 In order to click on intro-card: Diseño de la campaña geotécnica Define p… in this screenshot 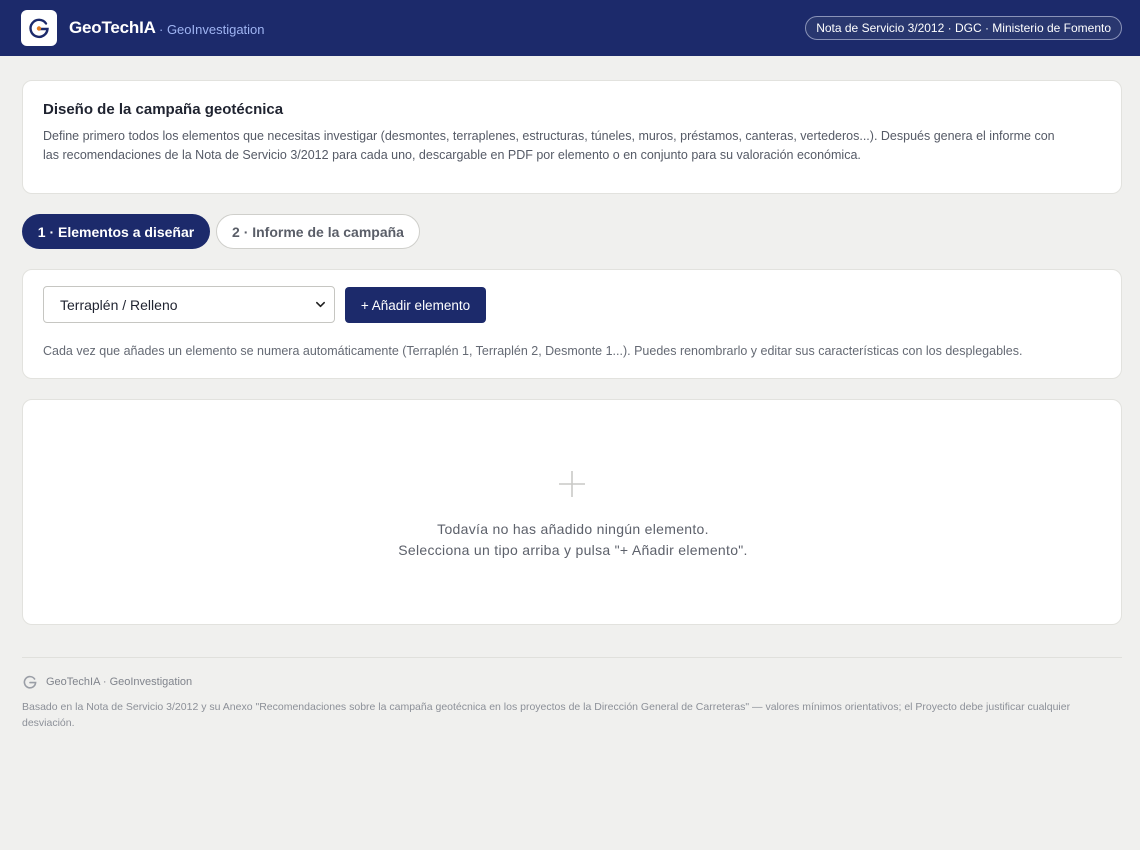, I will do `click(572, 137)`.